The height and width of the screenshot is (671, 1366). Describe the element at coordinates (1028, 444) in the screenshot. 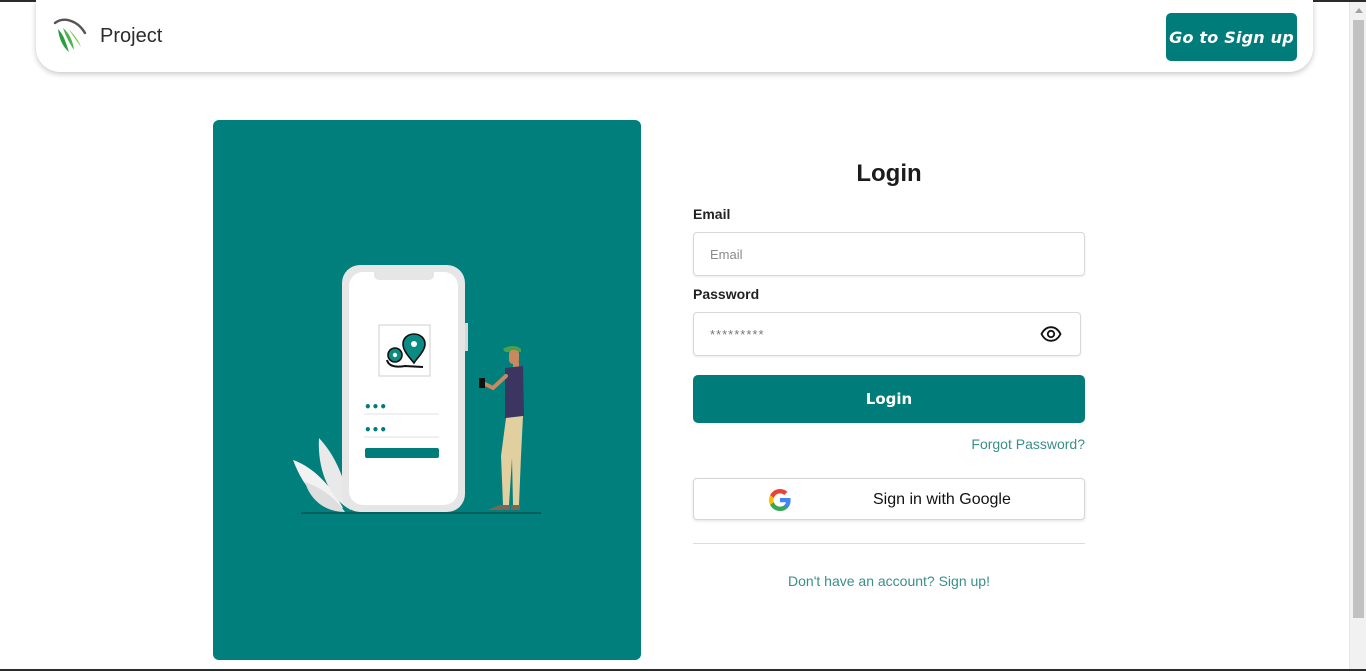

I see `forgot-password-link: Forgot Password?` at that location.